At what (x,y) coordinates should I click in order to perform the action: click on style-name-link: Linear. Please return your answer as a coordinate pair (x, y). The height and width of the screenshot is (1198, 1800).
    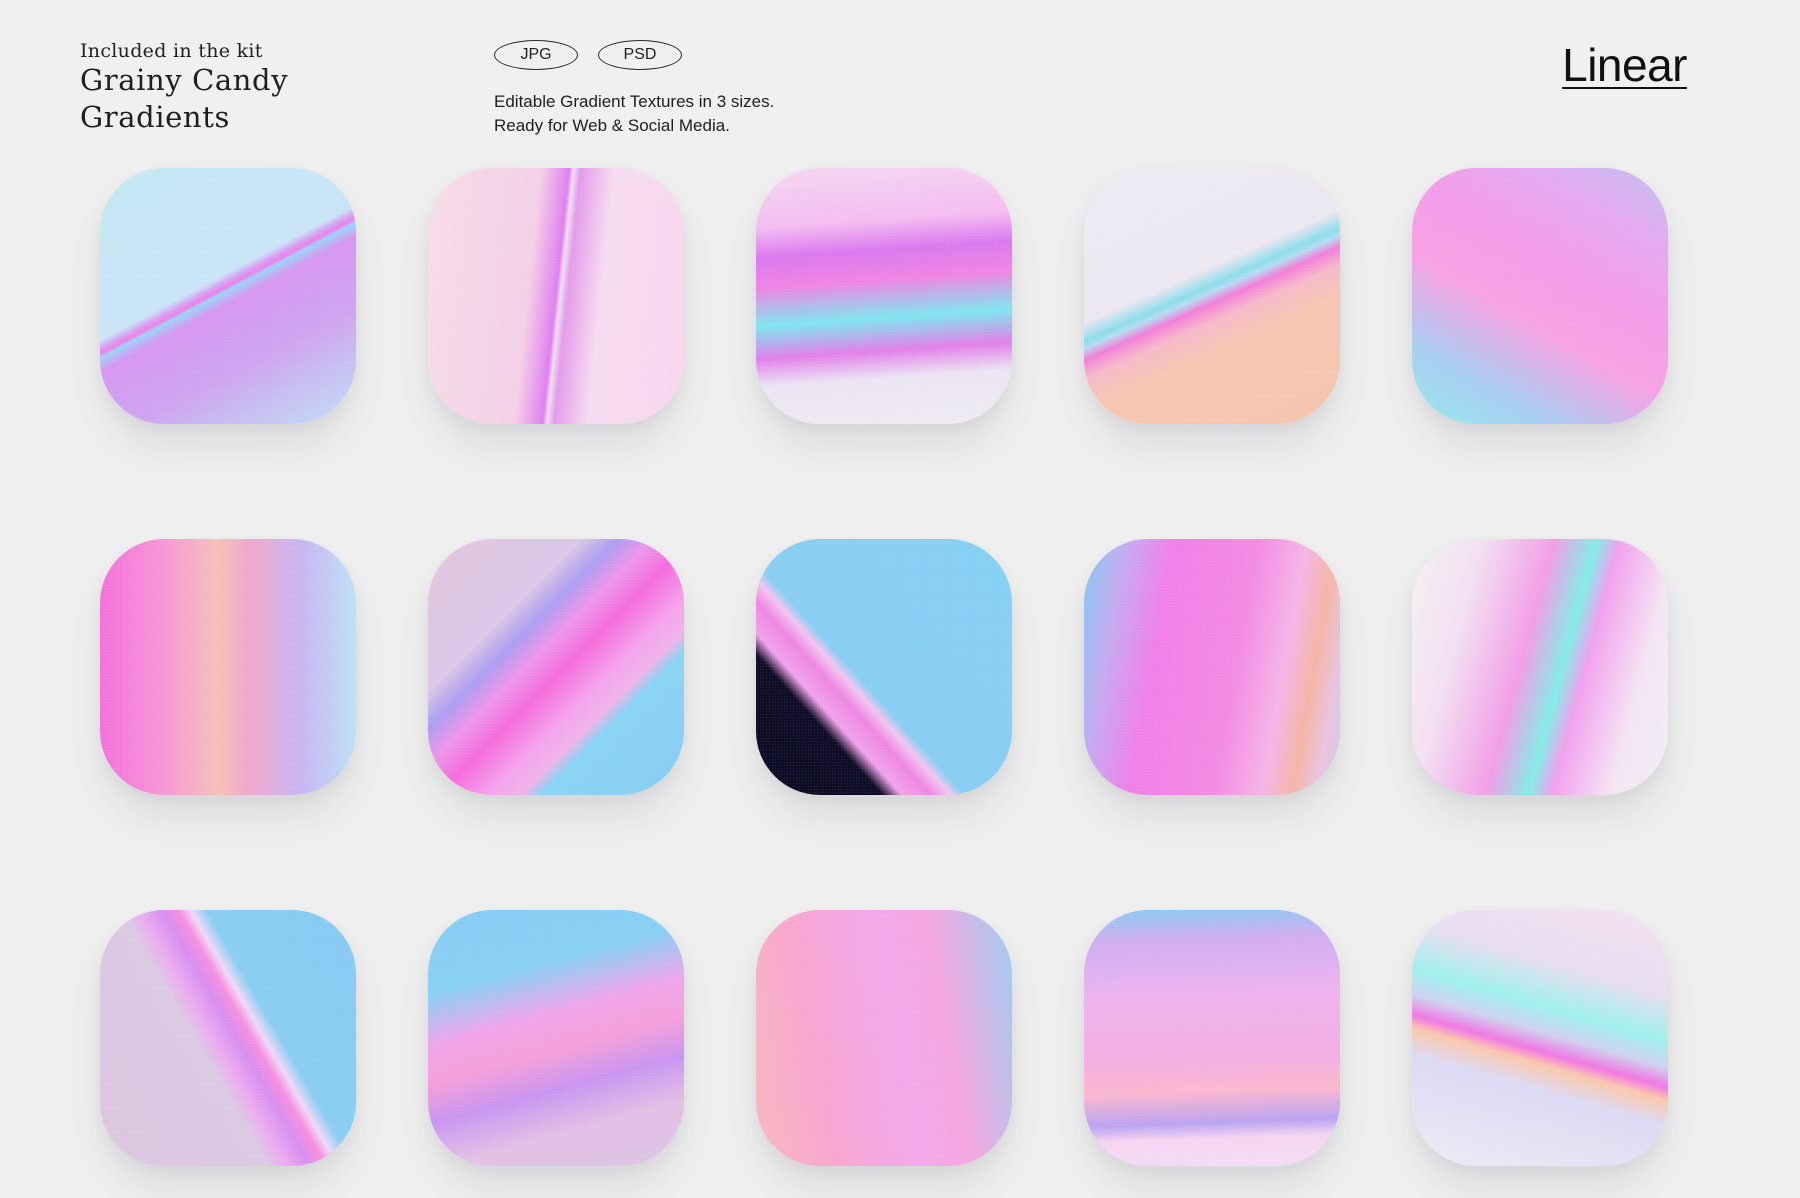
    Looking at the image, I should click on (1624, 65).